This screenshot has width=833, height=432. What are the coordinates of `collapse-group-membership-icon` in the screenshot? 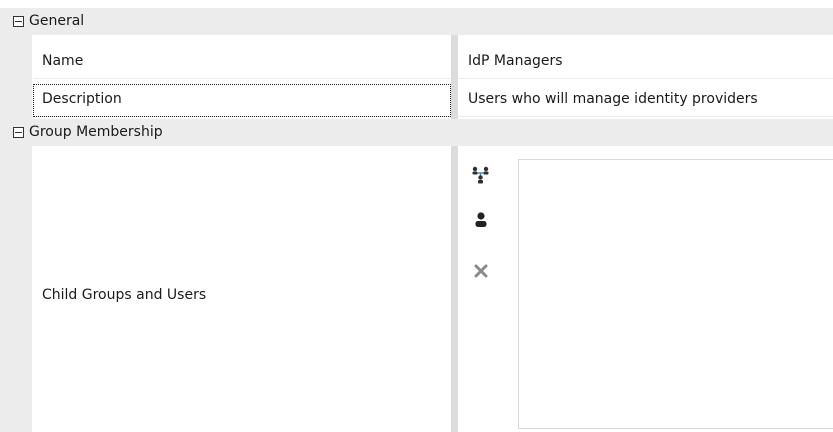 It's located at (18, 132).